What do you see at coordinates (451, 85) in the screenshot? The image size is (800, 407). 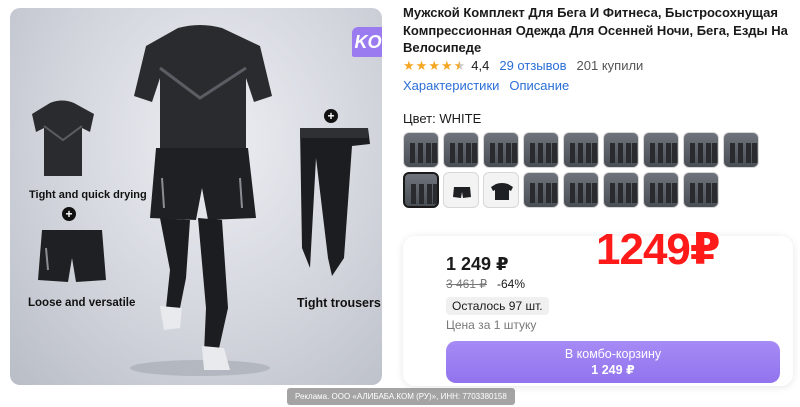 I see `tab-characteristics: Характеристики` at bounding box center [451, 85].